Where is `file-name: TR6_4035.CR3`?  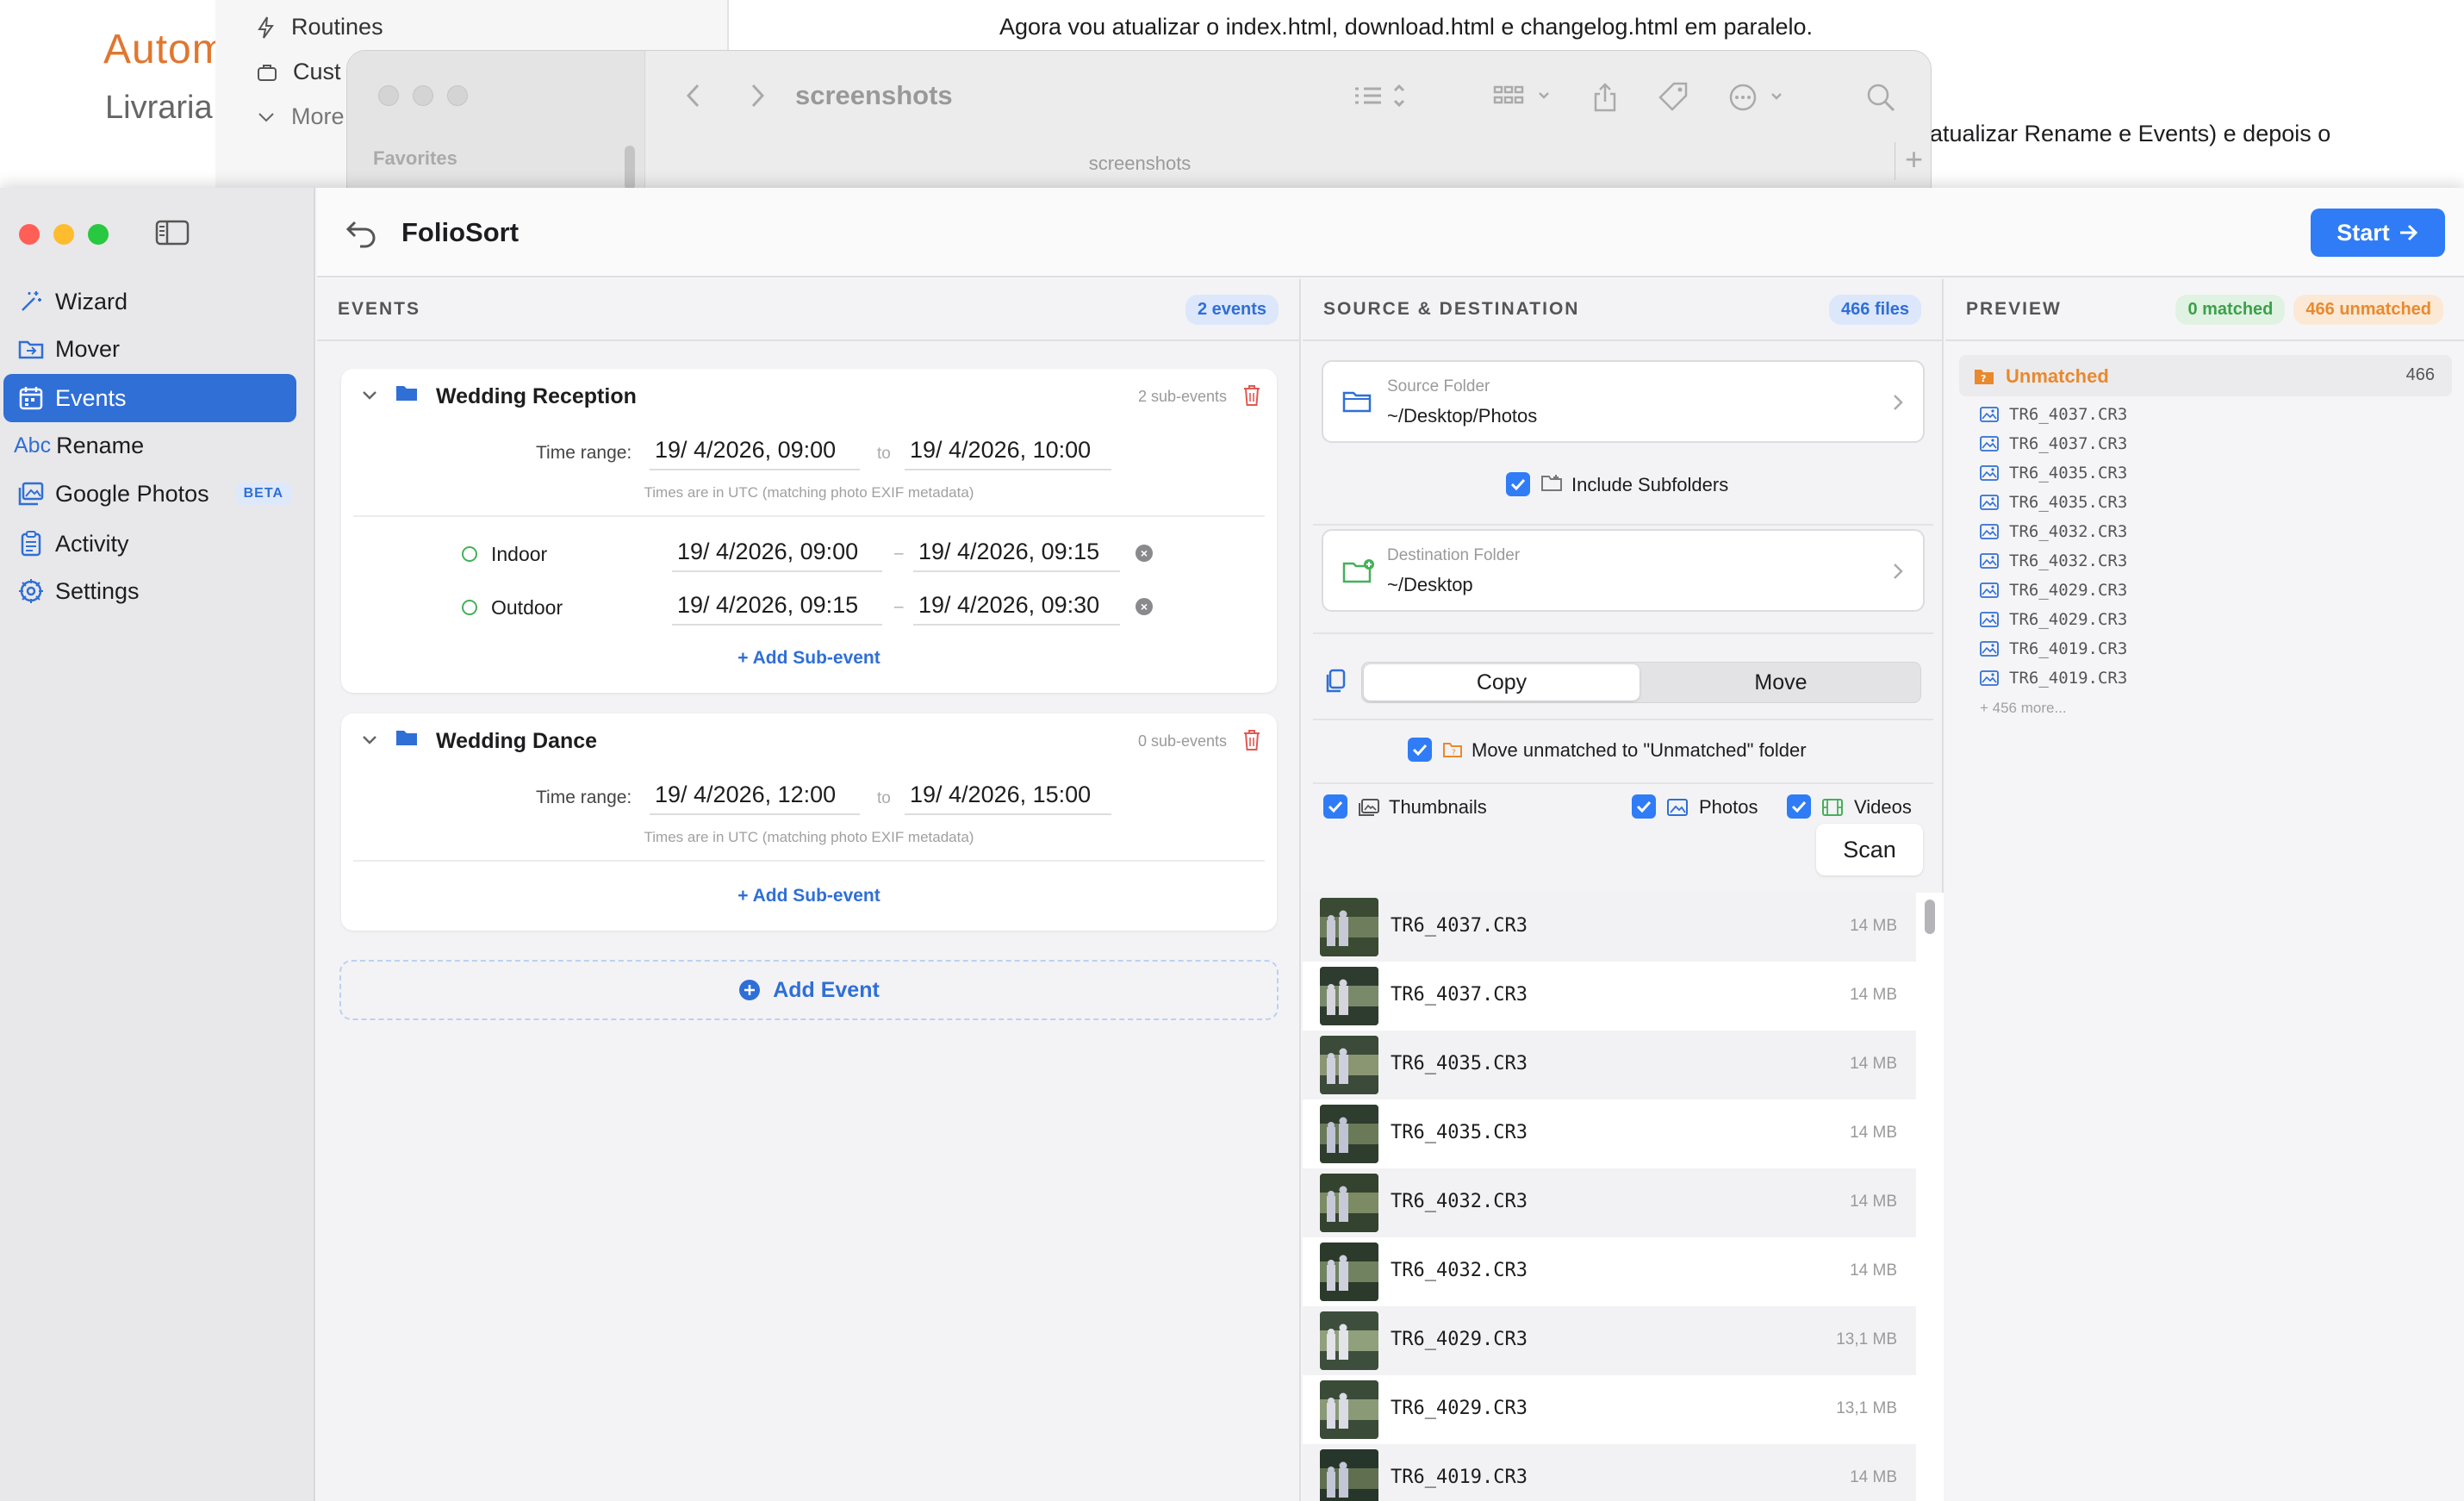
file-name: TR6_4035.CR3 is located at coordinates (1460, 1132).